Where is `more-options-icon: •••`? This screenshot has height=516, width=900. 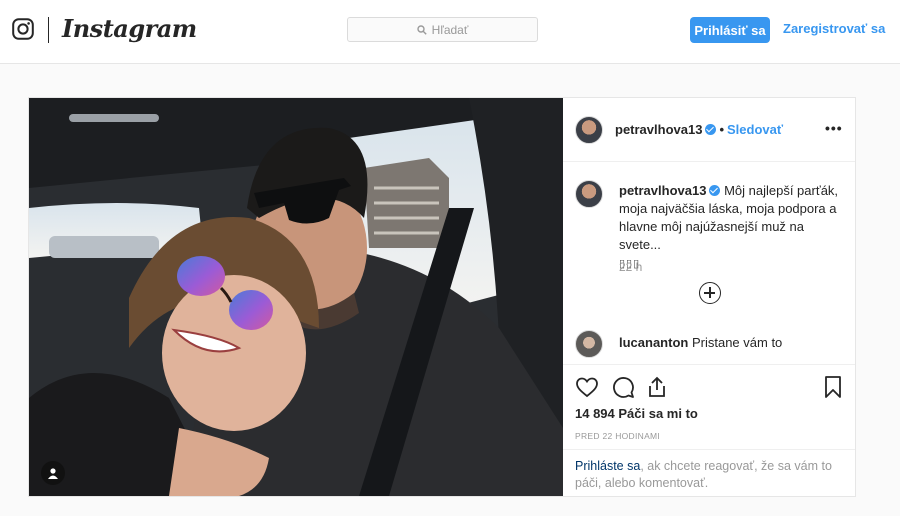
more-options-icon: ••• is located at coordinates (834, 128).